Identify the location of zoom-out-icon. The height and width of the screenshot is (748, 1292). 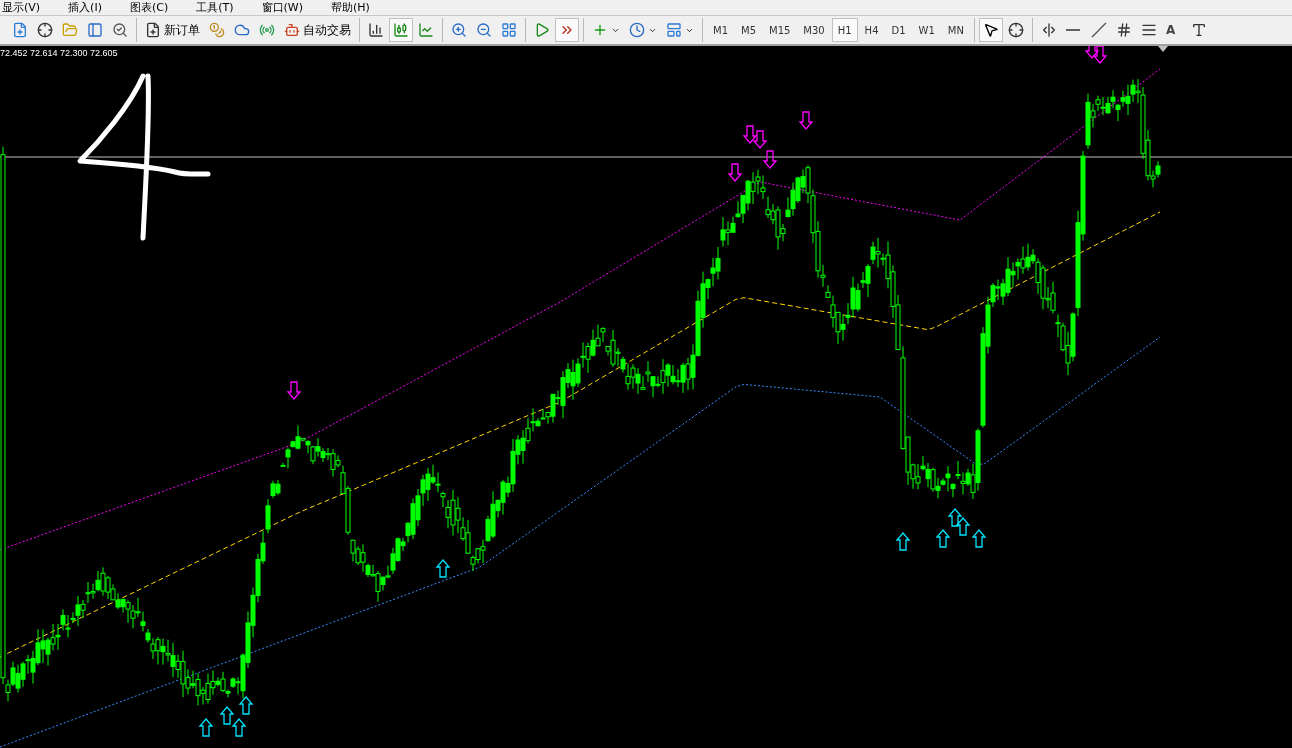
(484, 30).